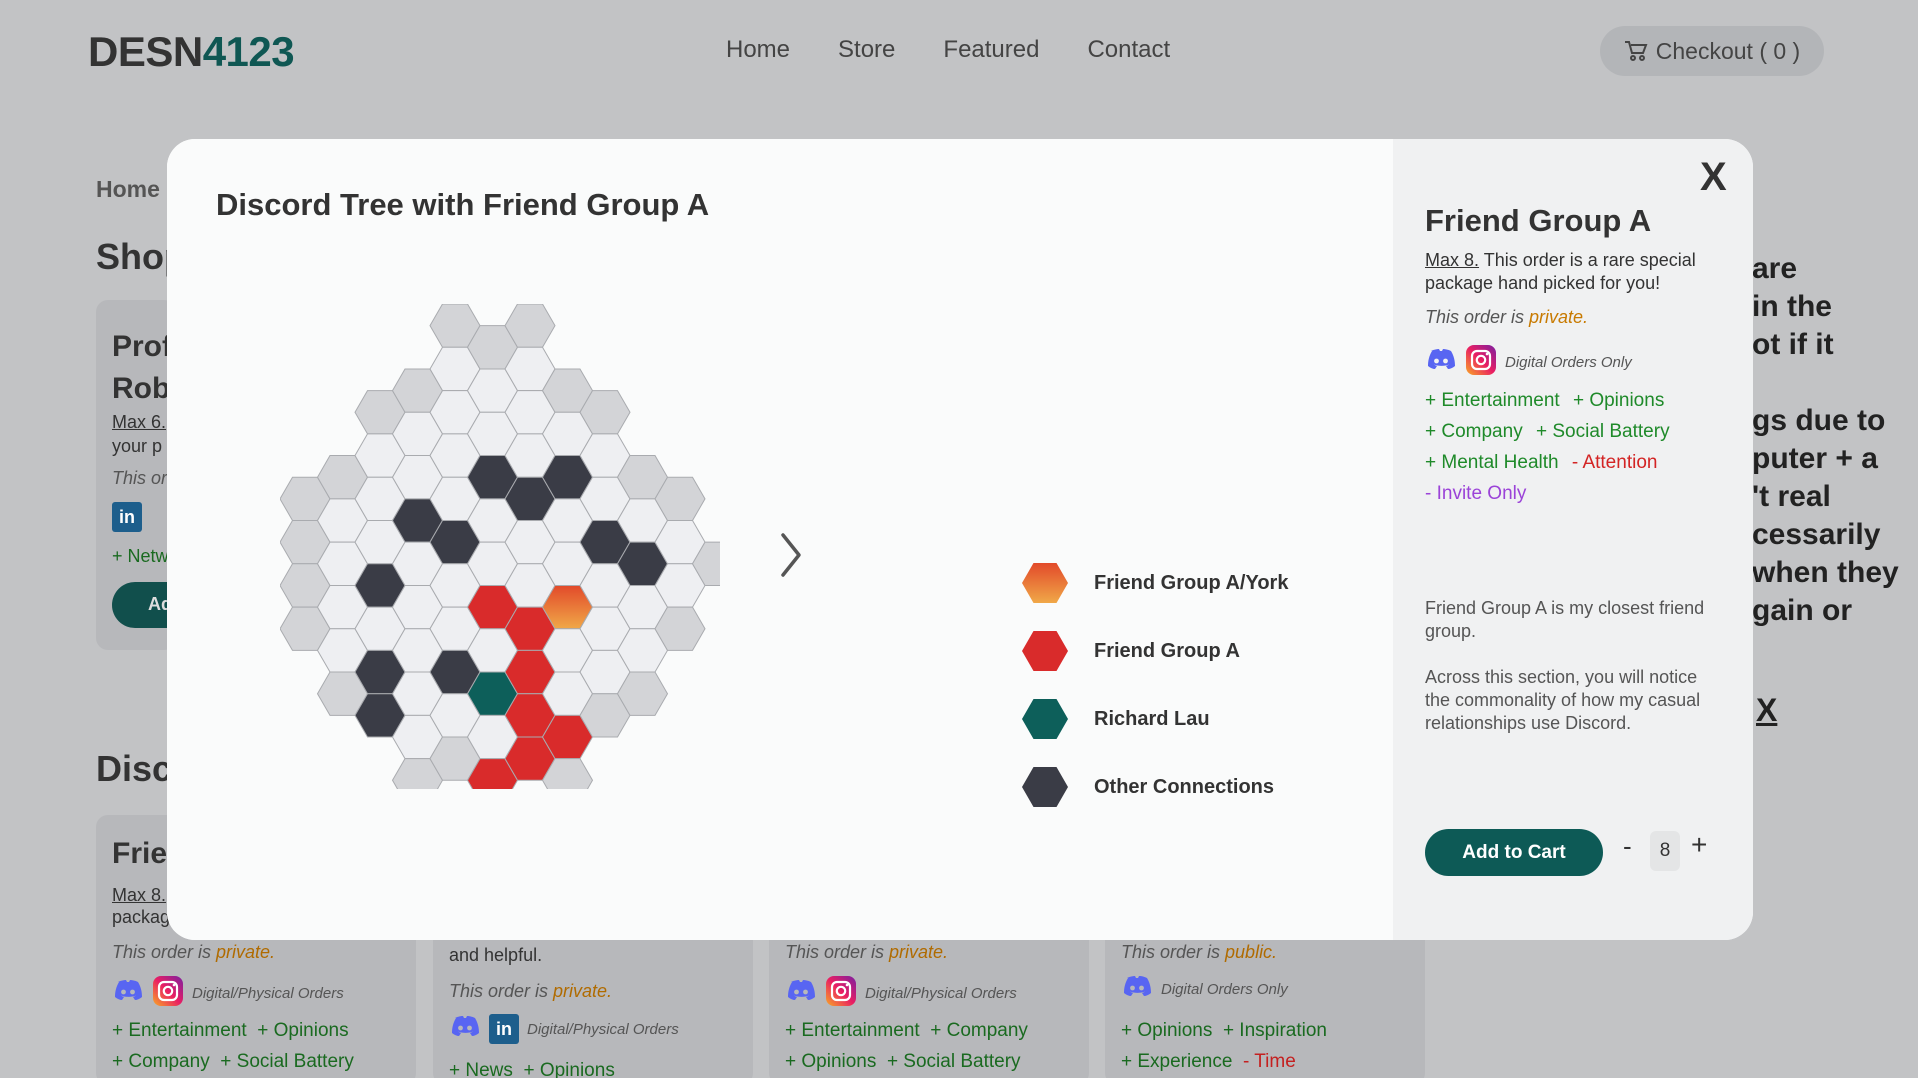  I want to click on legend-label: Friend Group A/York, so click(1191, 582).